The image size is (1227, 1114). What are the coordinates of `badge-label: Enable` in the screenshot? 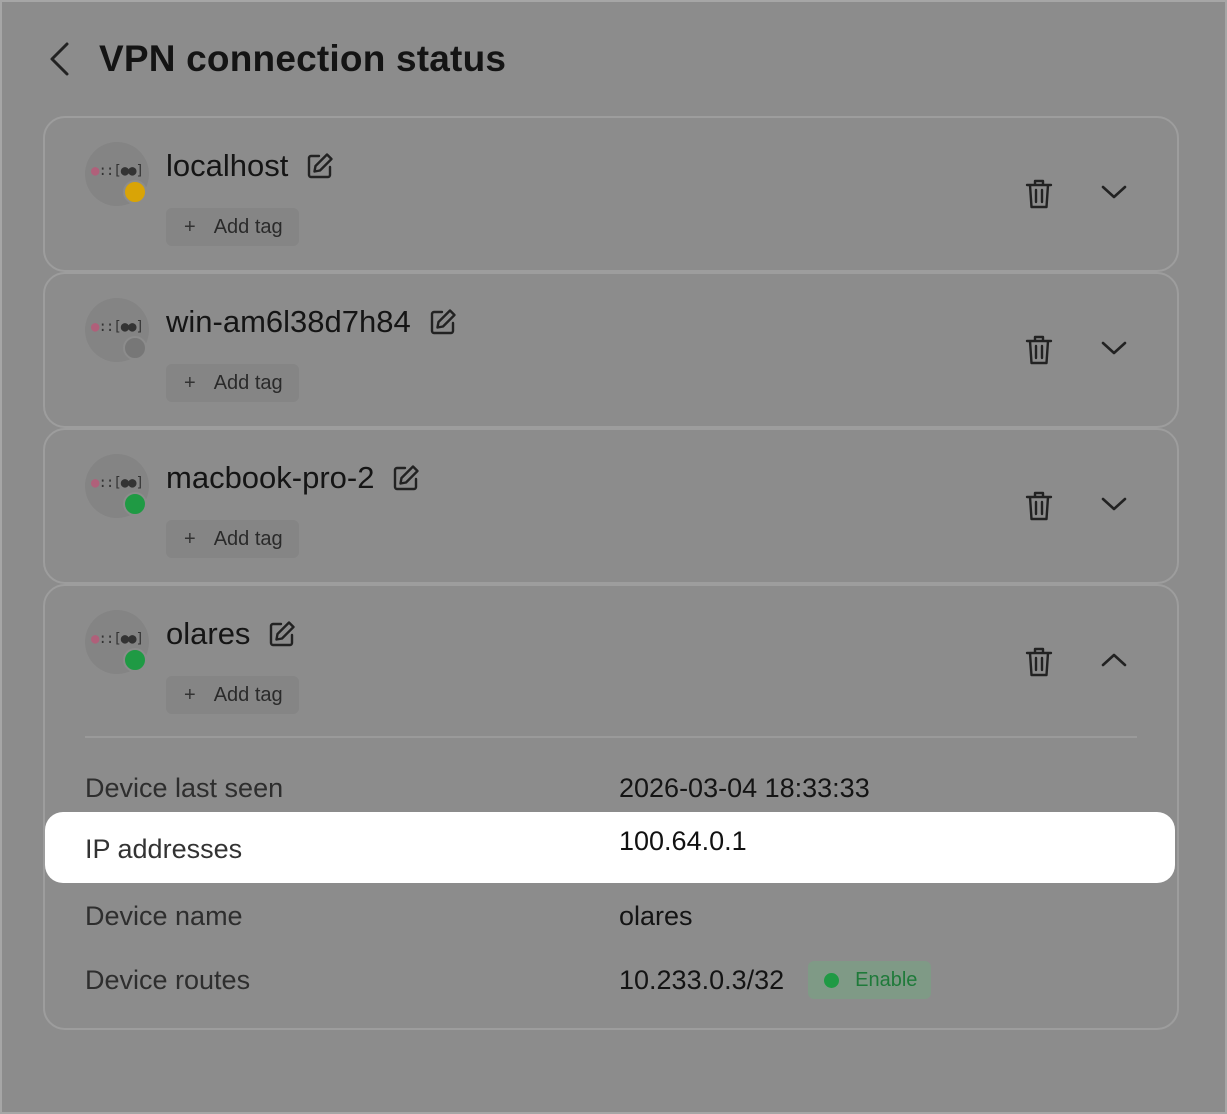 It's located at (886, 979).